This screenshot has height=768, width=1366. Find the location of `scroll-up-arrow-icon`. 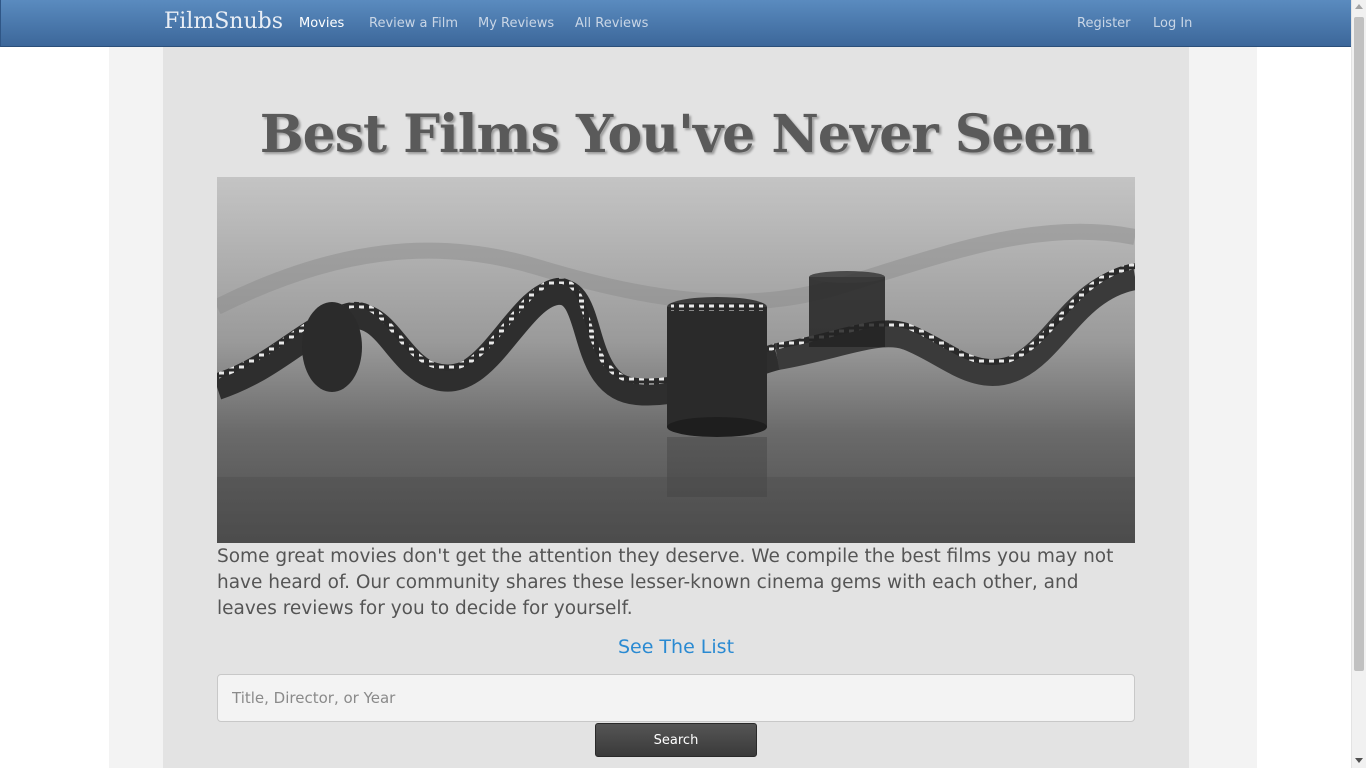

scroll-up-arrow-icon is located at coordinates (1359, 6).